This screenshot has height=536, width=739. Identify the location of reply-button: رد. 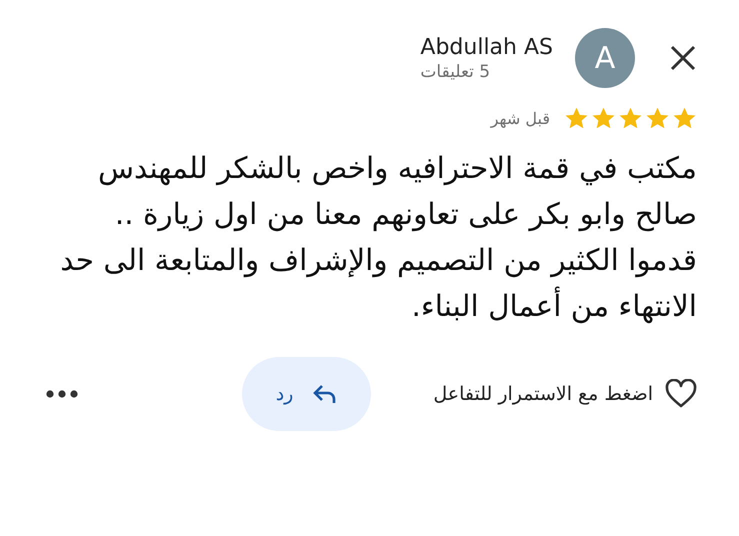
(307, 394).